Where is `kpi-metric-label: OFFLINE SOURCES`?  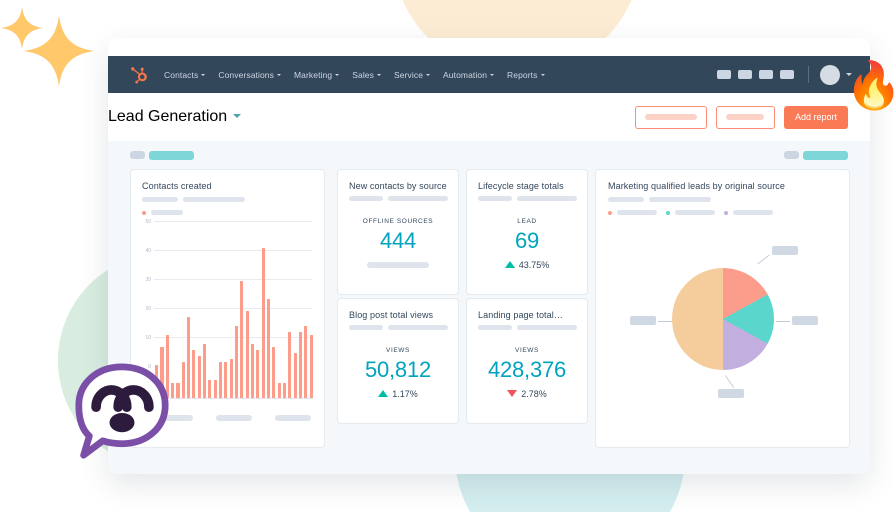 kpi-metric-label: OFFLINE SOURCES is located at coordinates (398, 221).